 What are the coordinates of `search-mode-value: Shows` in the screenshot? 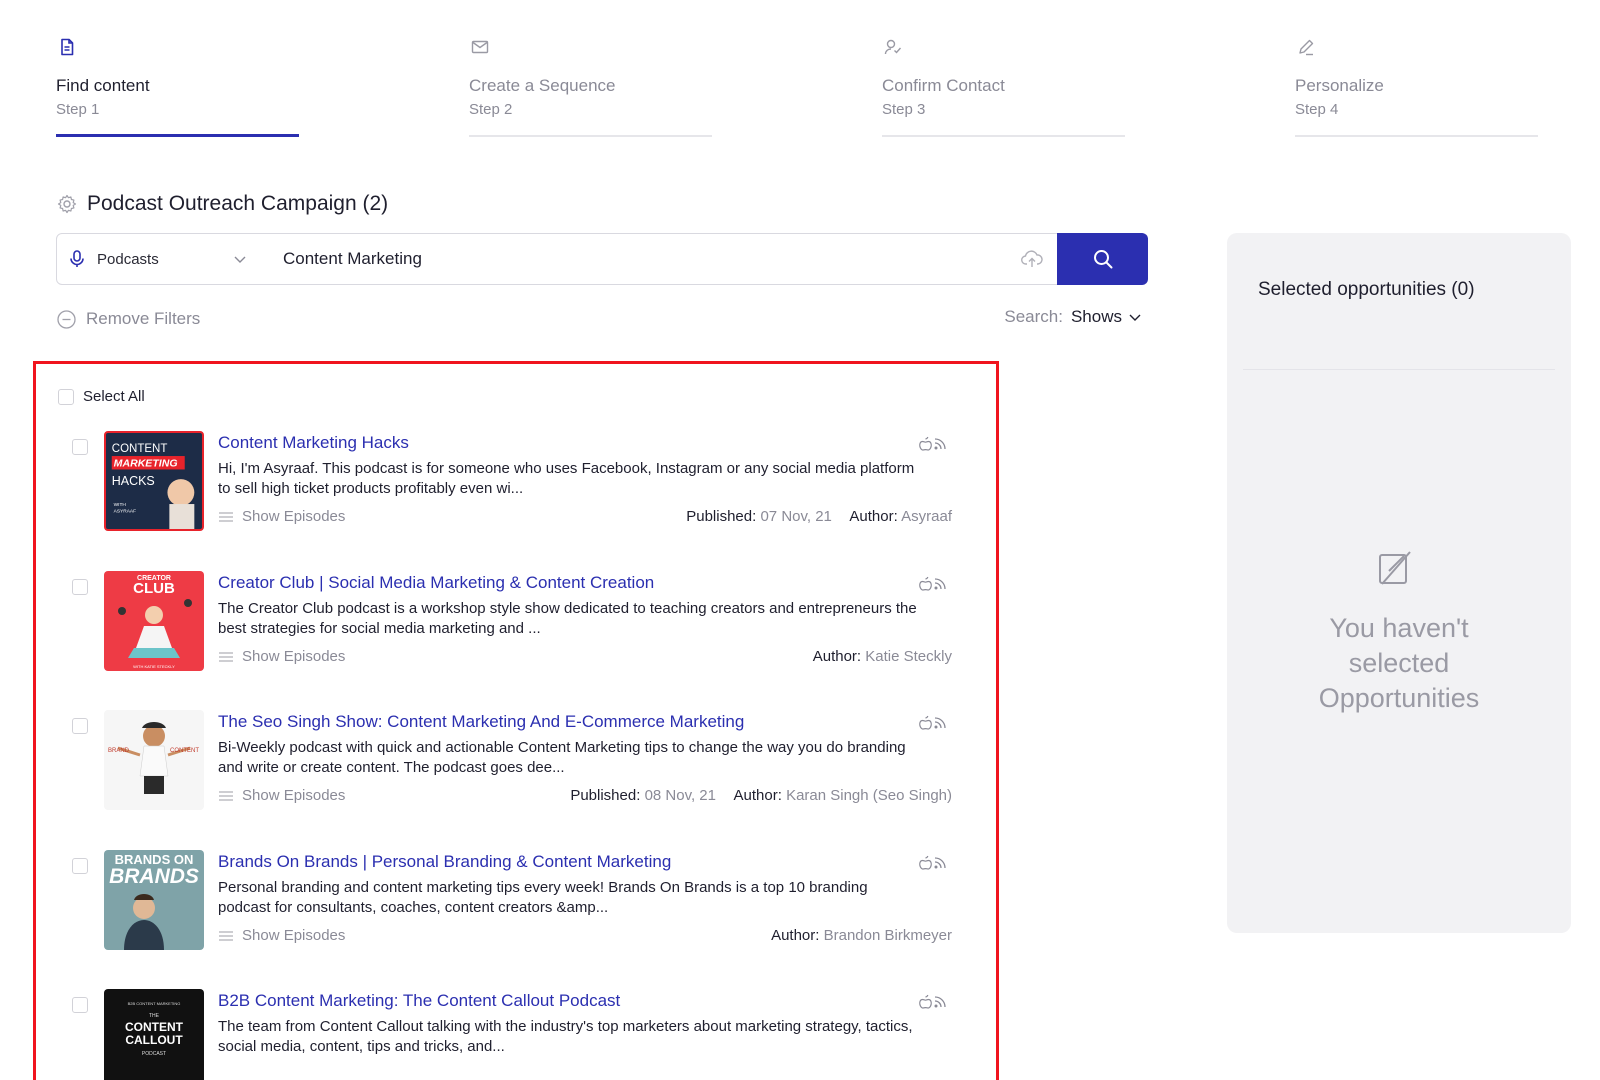 It's located at (1096, 316).